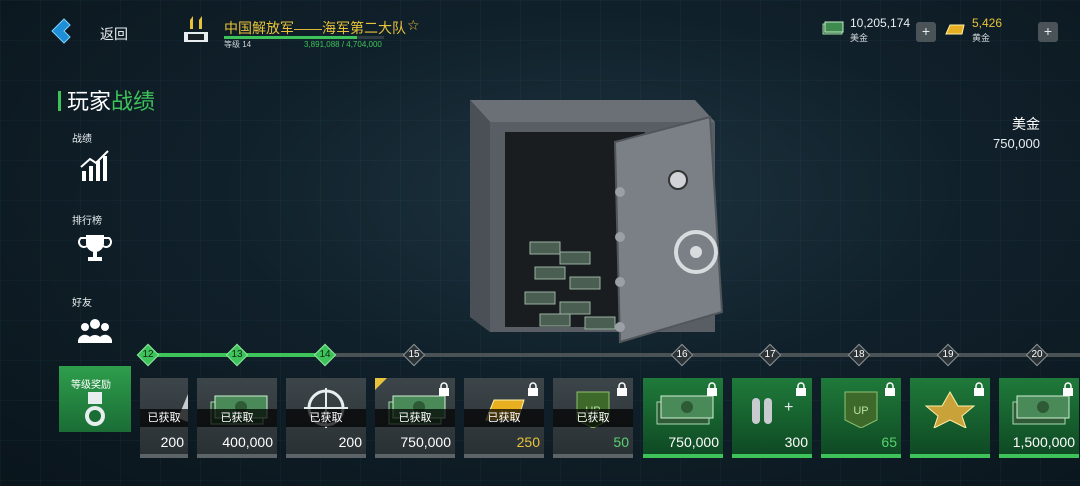 The width and height of the screenshot is (1080, 486). I want to click on svg-text: UP, so click(860, 411).